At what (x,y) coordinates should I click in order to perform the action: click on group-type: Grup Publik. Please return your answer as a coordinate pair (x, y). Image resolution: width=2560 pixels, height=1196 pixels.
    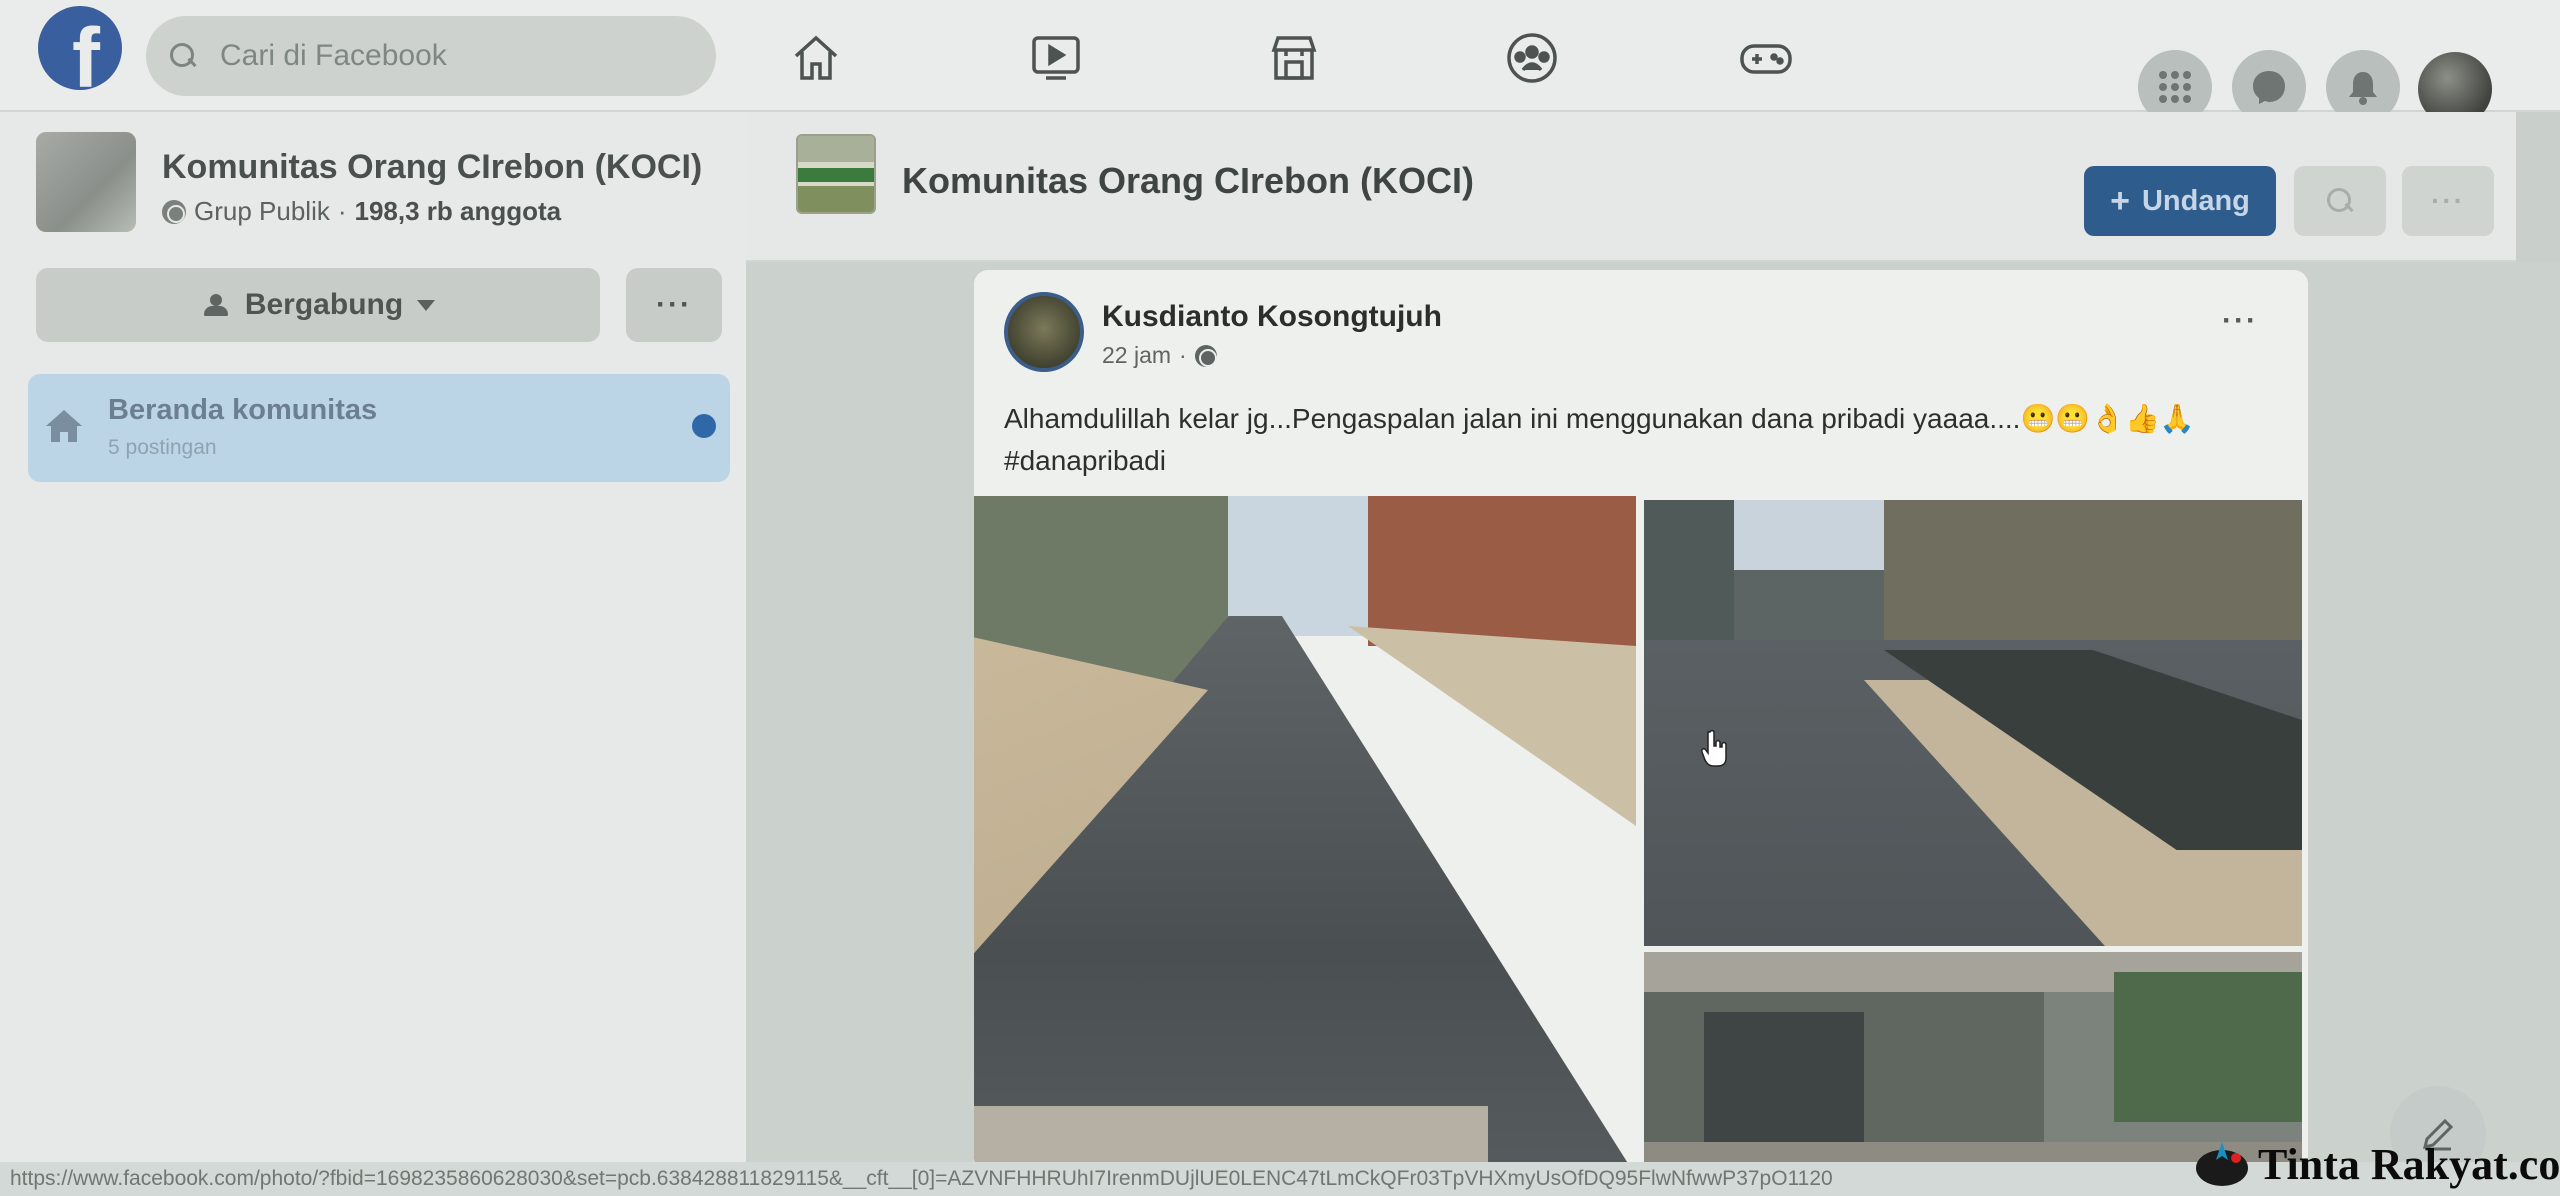
    Looking at the image, I should click on (262, 211).